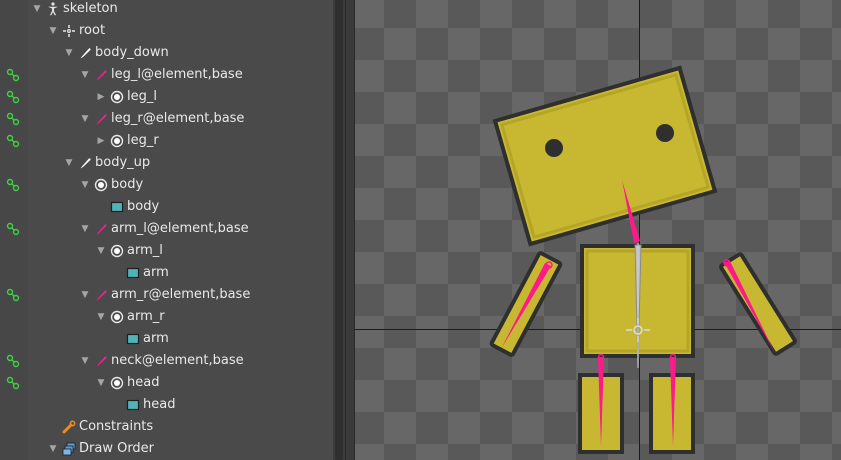 Image resolution: width=841 pixels, height=460 pixels. What do you see at coordinates (69, 427) in the screenshot?
I see `constraints-icon` at bounding box center [69, 427].